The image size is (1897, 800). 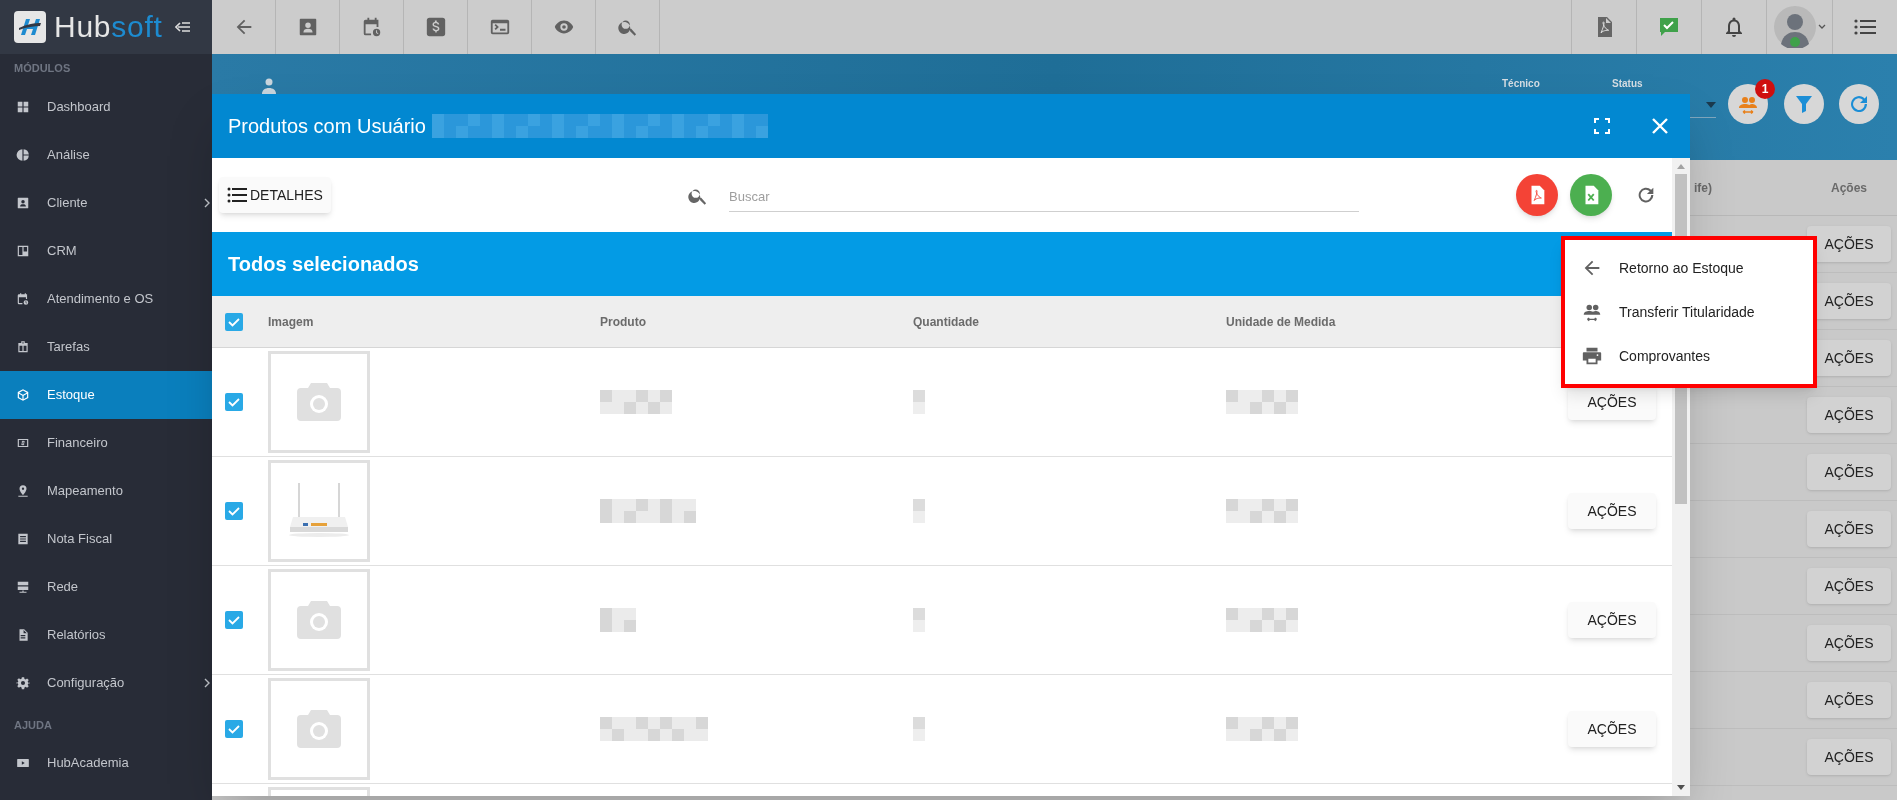 What do you see at coordinates (33, 725) in the screenshot?
I see `section-heading: AJUDA` at bounding box center [33, 725].